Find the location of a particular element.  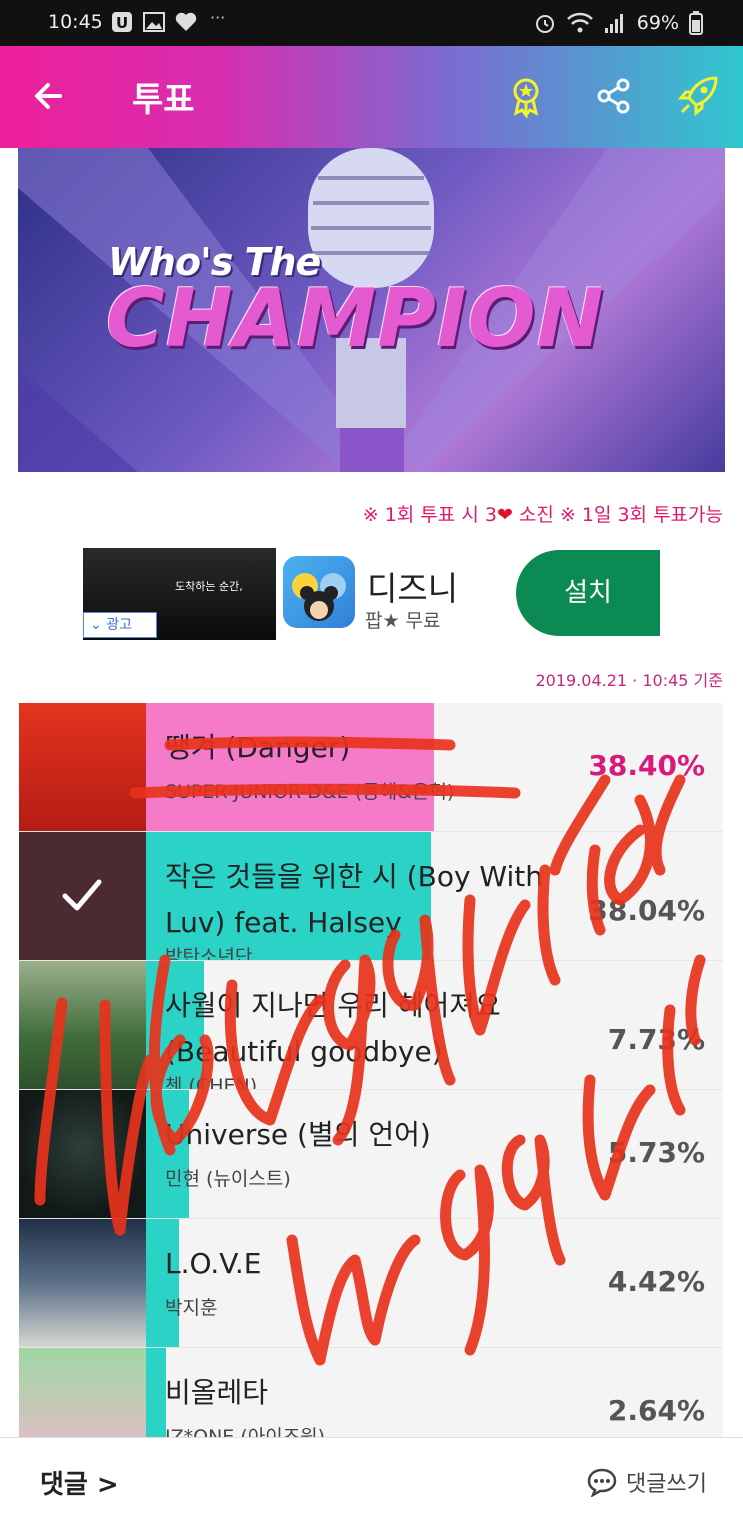

status-bar: 10:45 U ··· 69% is located at coordinates (371, 23).